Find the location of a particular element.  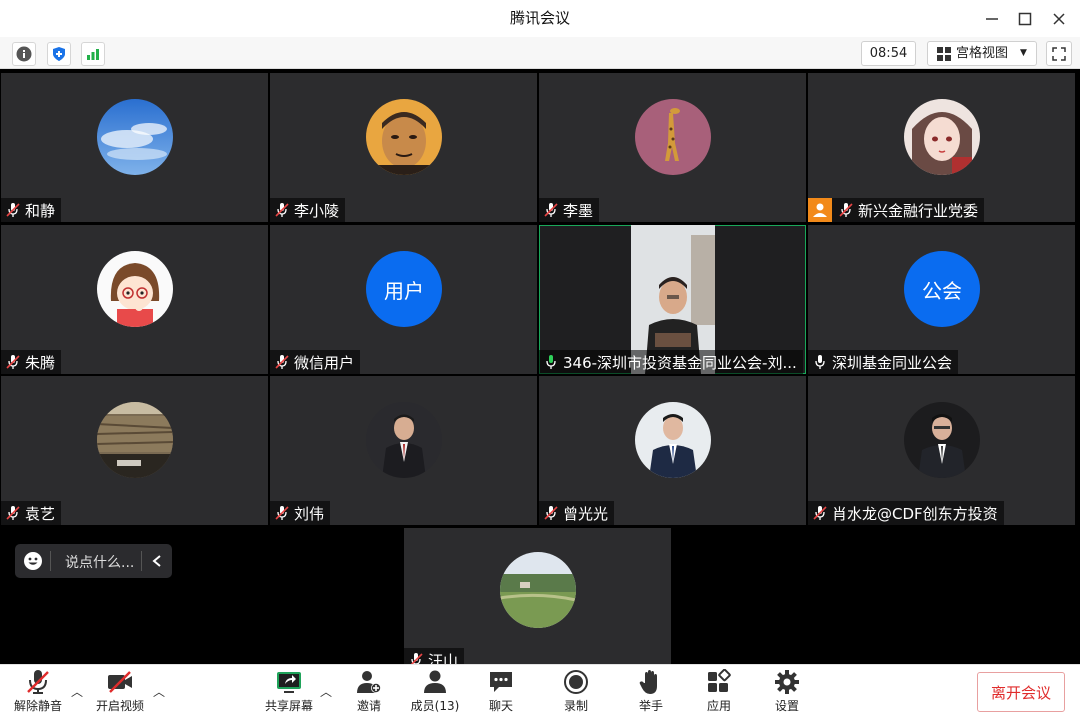

minimize-icon is located at coordinates (992, 18).